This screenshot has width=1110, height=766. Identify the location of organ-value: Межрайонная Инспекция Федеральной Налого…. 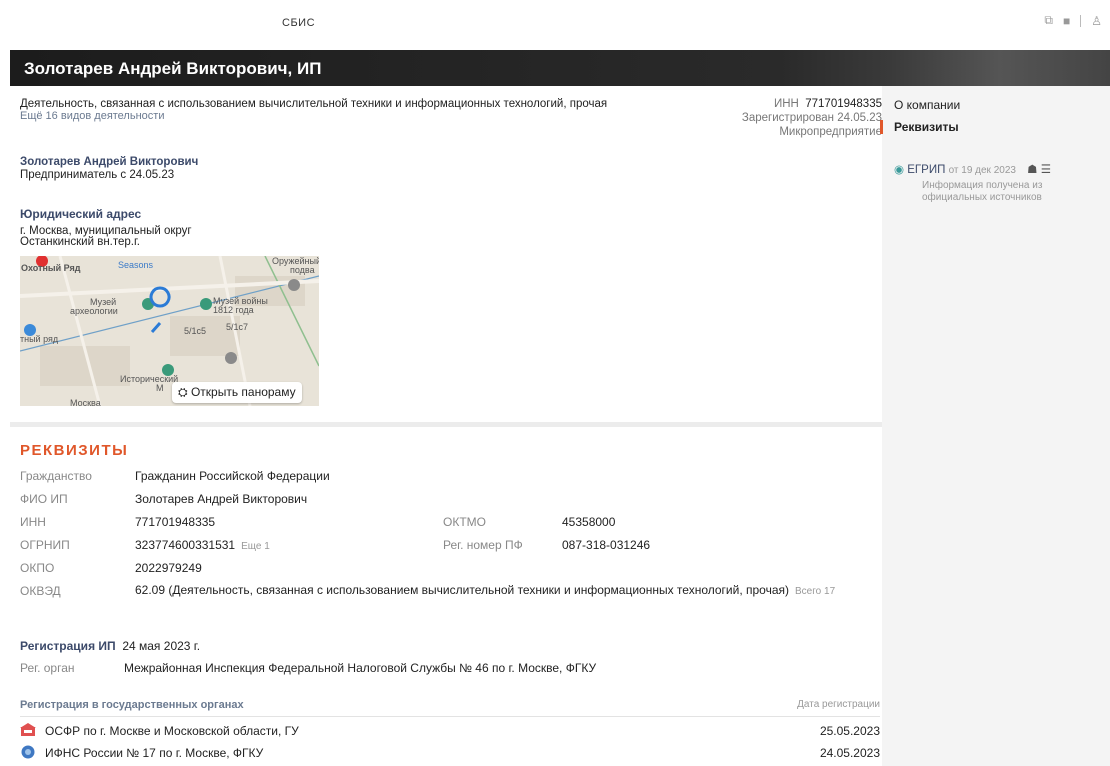
(360, 668).